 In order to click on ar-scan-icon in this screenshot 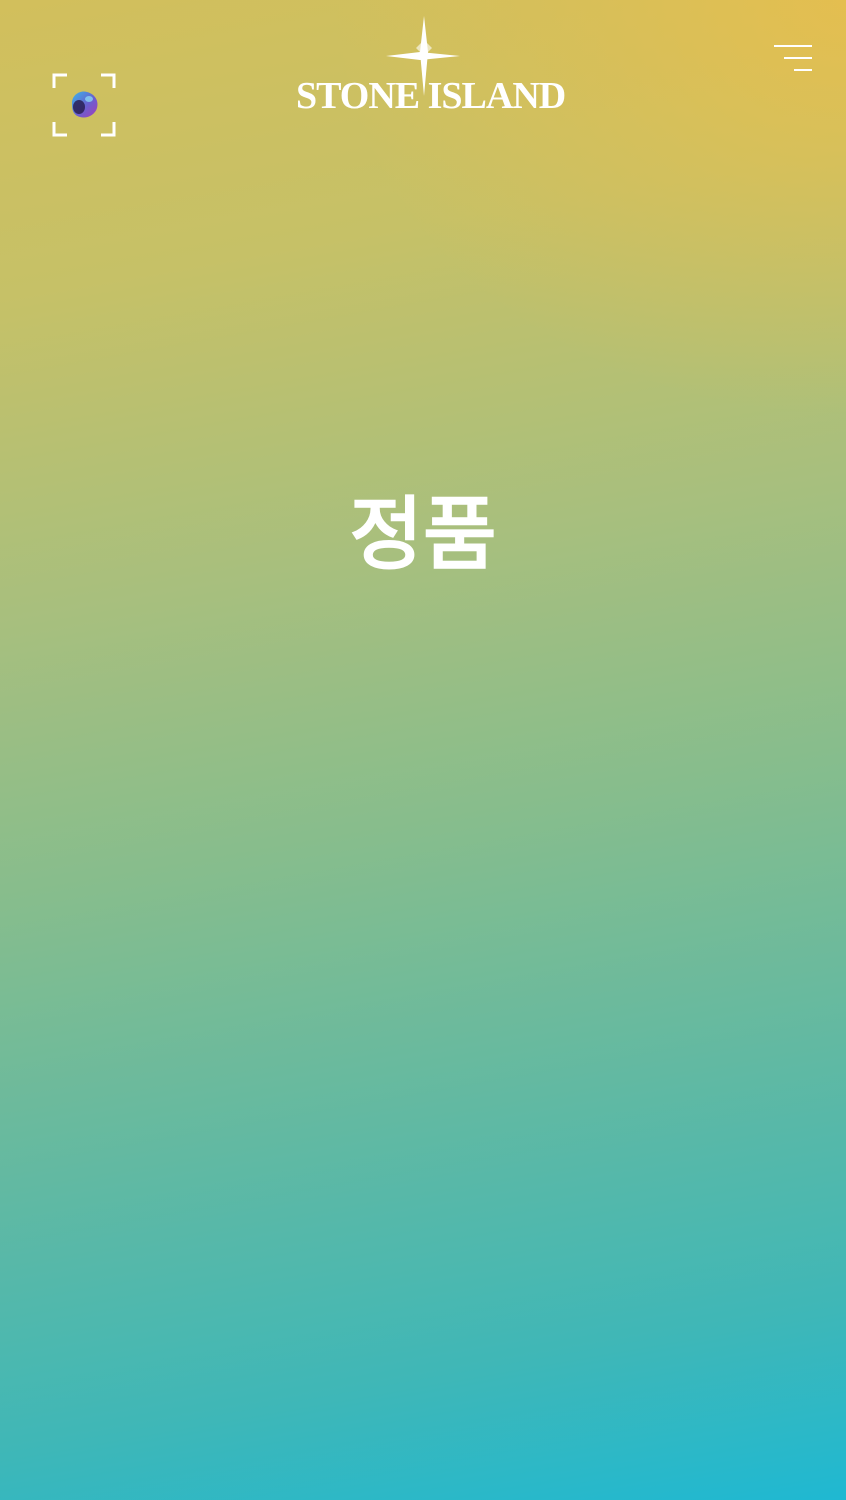, I will do `click(84, 105)`.